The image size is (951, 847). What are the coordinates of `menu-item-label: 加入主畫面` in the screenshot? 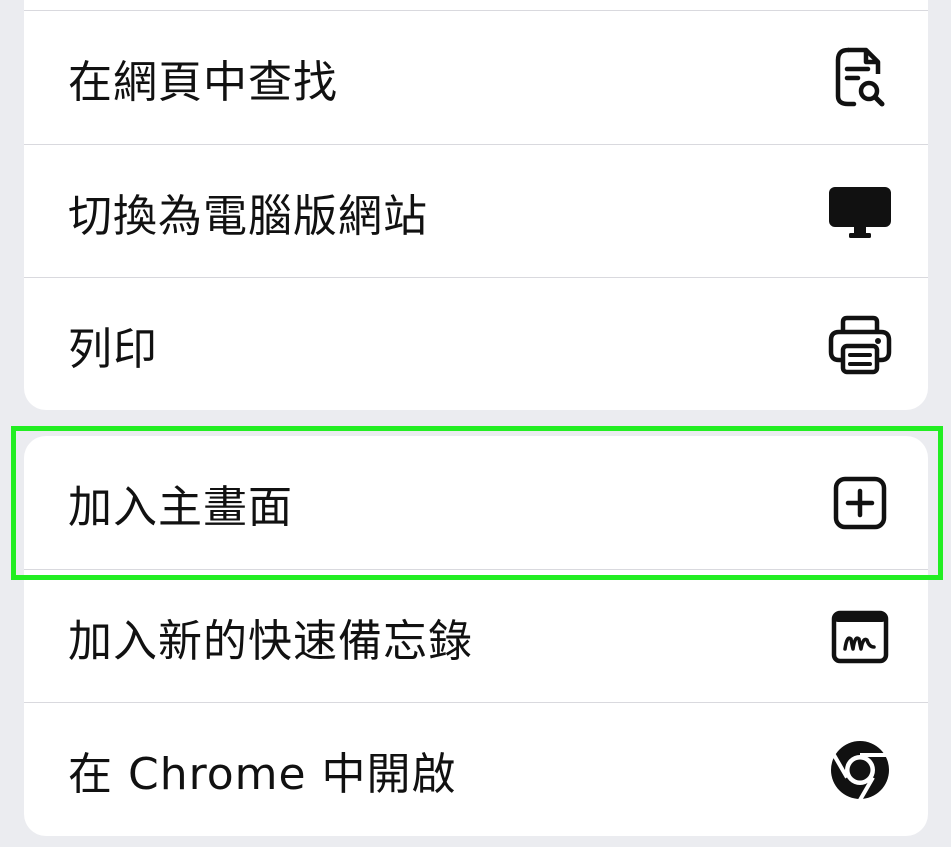 It's located at (180, 507).